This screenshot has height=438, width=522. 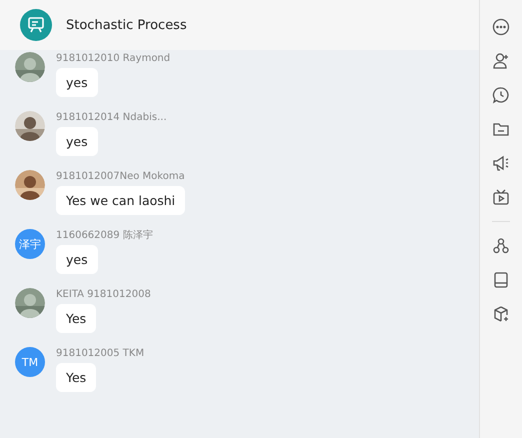 What do you see at coordinates (120, 176) in the screenshot?
I see `sender-name: 9181012007Neo Mokoma` at bounding box center [120, 176].